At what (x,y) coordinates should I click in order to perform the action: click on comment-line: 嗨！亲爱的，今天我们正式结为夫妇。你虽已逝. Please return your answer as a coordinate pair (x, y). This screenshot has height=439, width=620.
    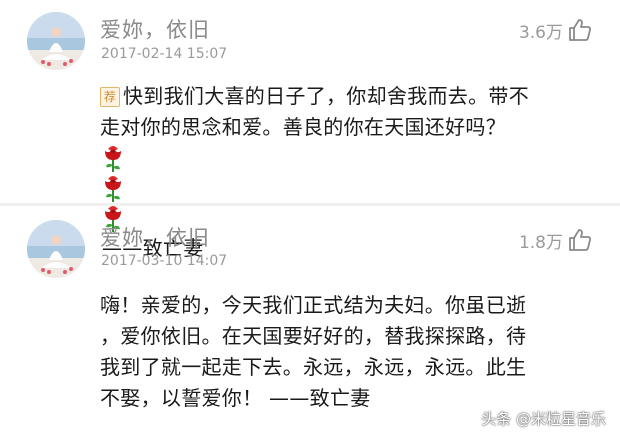
    Looking at the image, I should click on (313, 305).